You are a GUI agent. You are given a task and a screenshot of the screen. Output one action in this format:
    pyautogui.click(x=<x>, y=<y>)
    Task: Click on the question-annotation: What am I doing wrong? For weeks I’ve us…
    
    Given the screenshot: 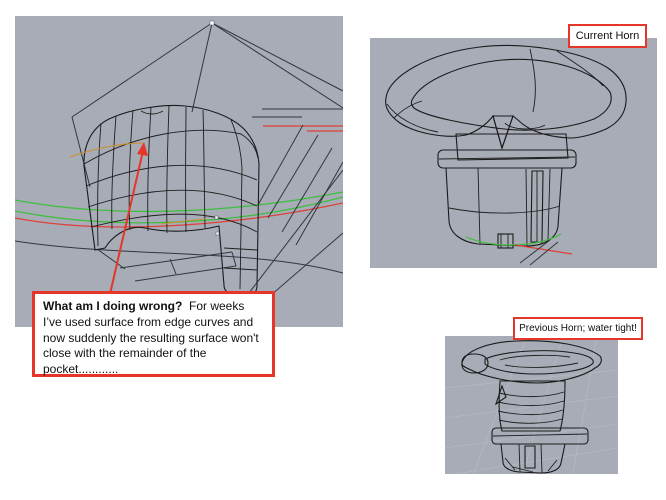 What is the action you would take?
    pyautogui.click(x=153, y=334)
    